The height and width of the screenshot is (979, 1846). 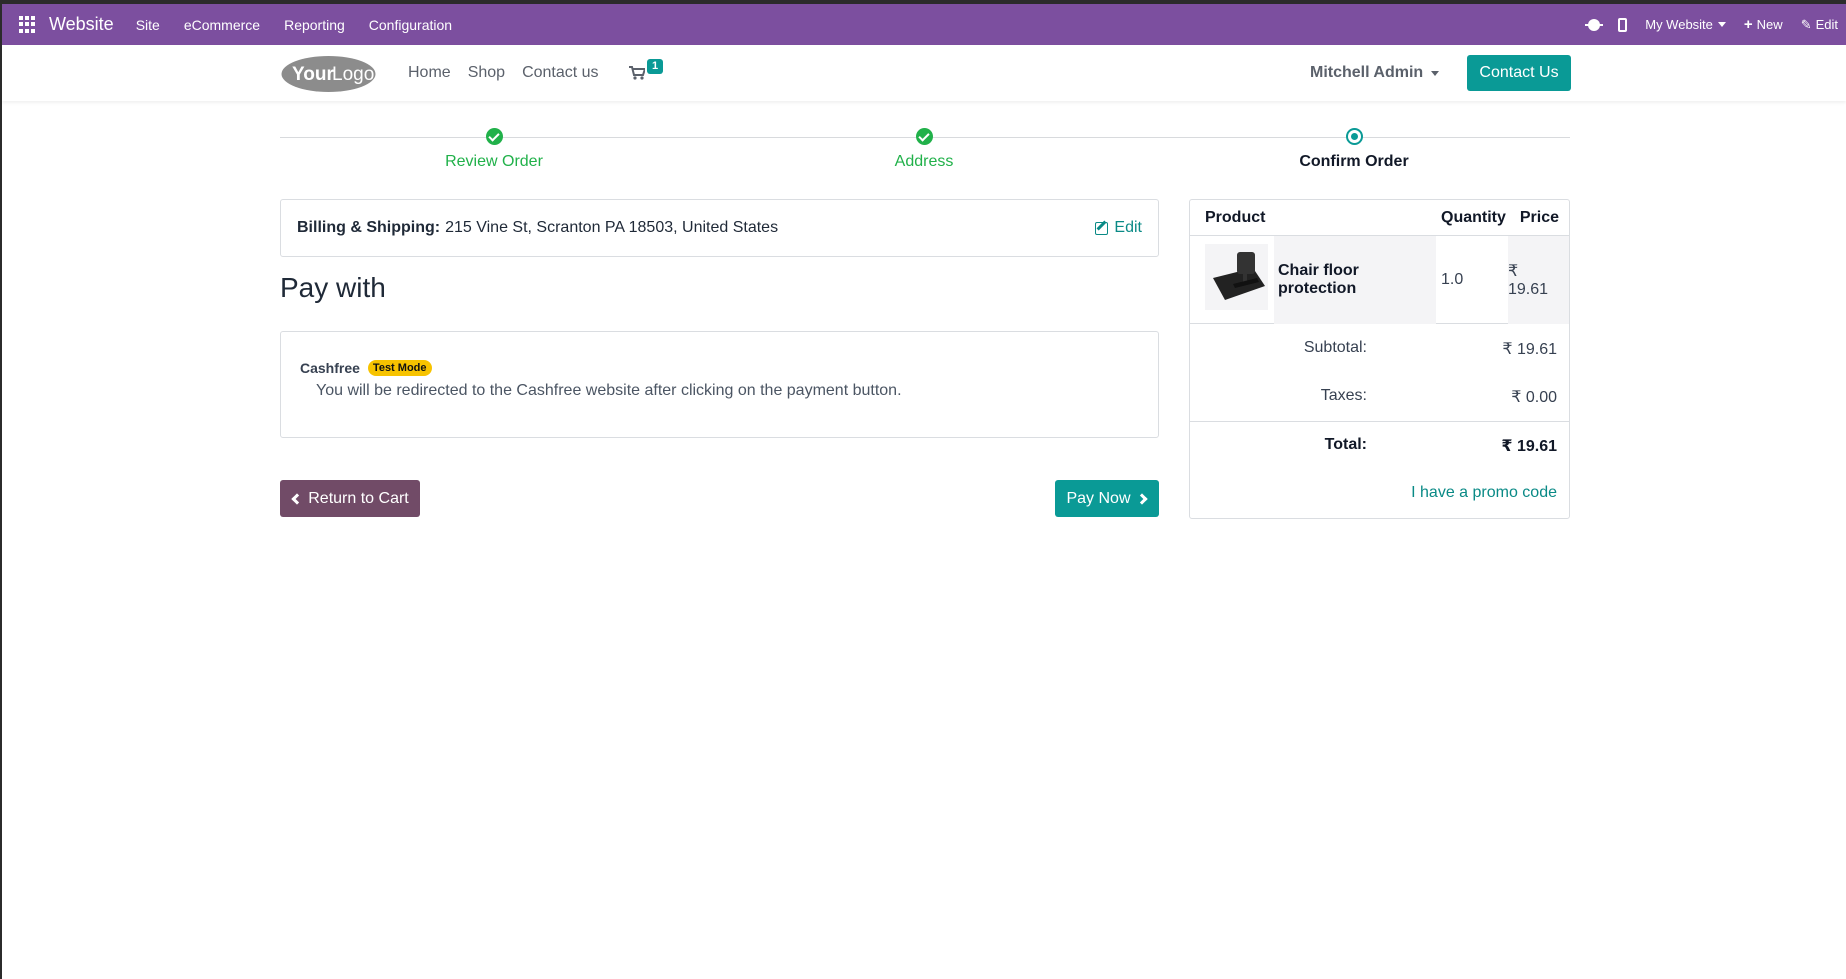 What do you see at coordinates (1354, 161) in the screenshot?
I see `step-label: Confirm Order` at bounding box center [1354, 161].